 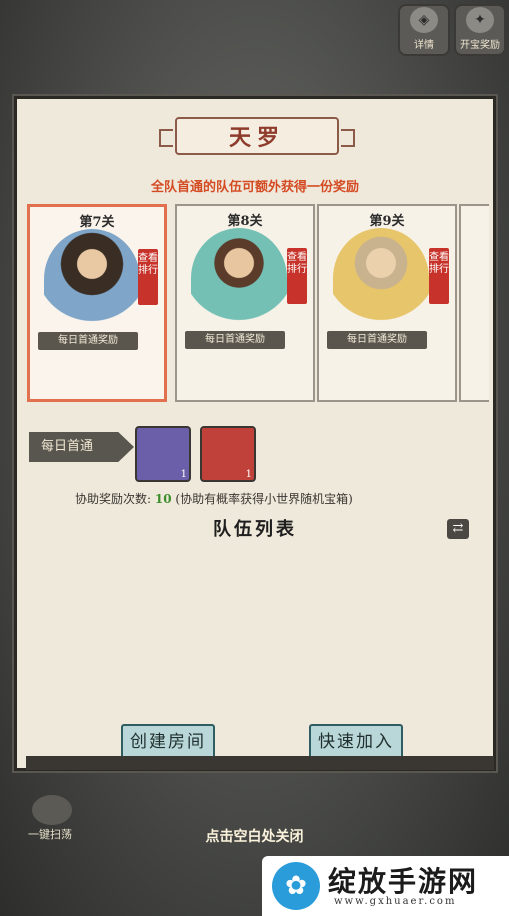 I want to click on stage-card-8: 第8关 查看排行 每日首通奖励, so click(x=245, y=303).